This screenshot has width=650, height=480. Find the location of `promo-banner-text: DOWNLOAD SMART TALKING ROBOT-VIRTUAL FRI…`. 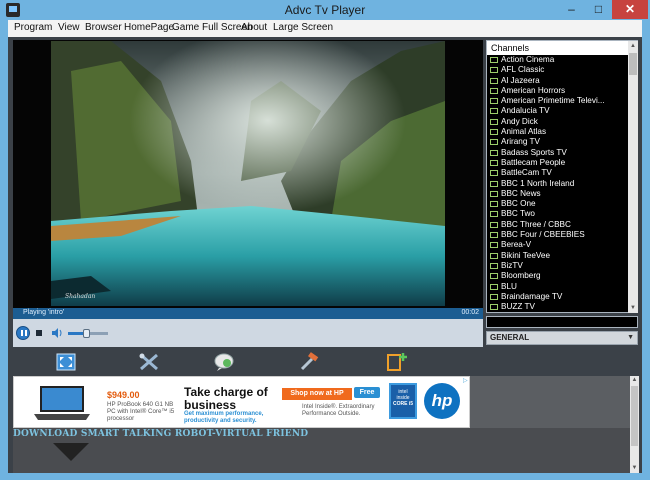

promo-banner-text: DOWNLOAD SMART TALKING ROBOT-VIRTUAL FRI… is located at coordinates (160, 434).